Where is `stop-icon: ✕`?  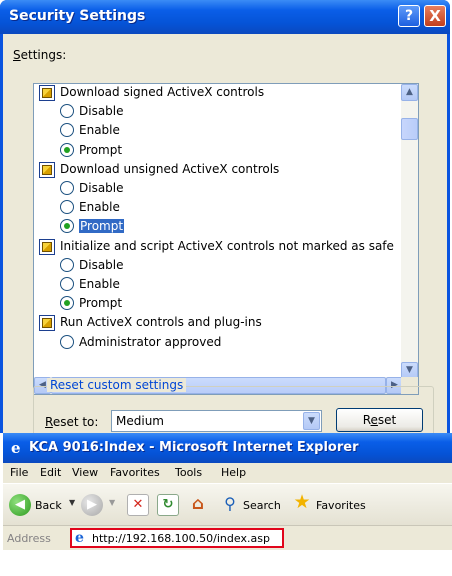 stop-icon: ✕ is located at coordinates (138, 505).